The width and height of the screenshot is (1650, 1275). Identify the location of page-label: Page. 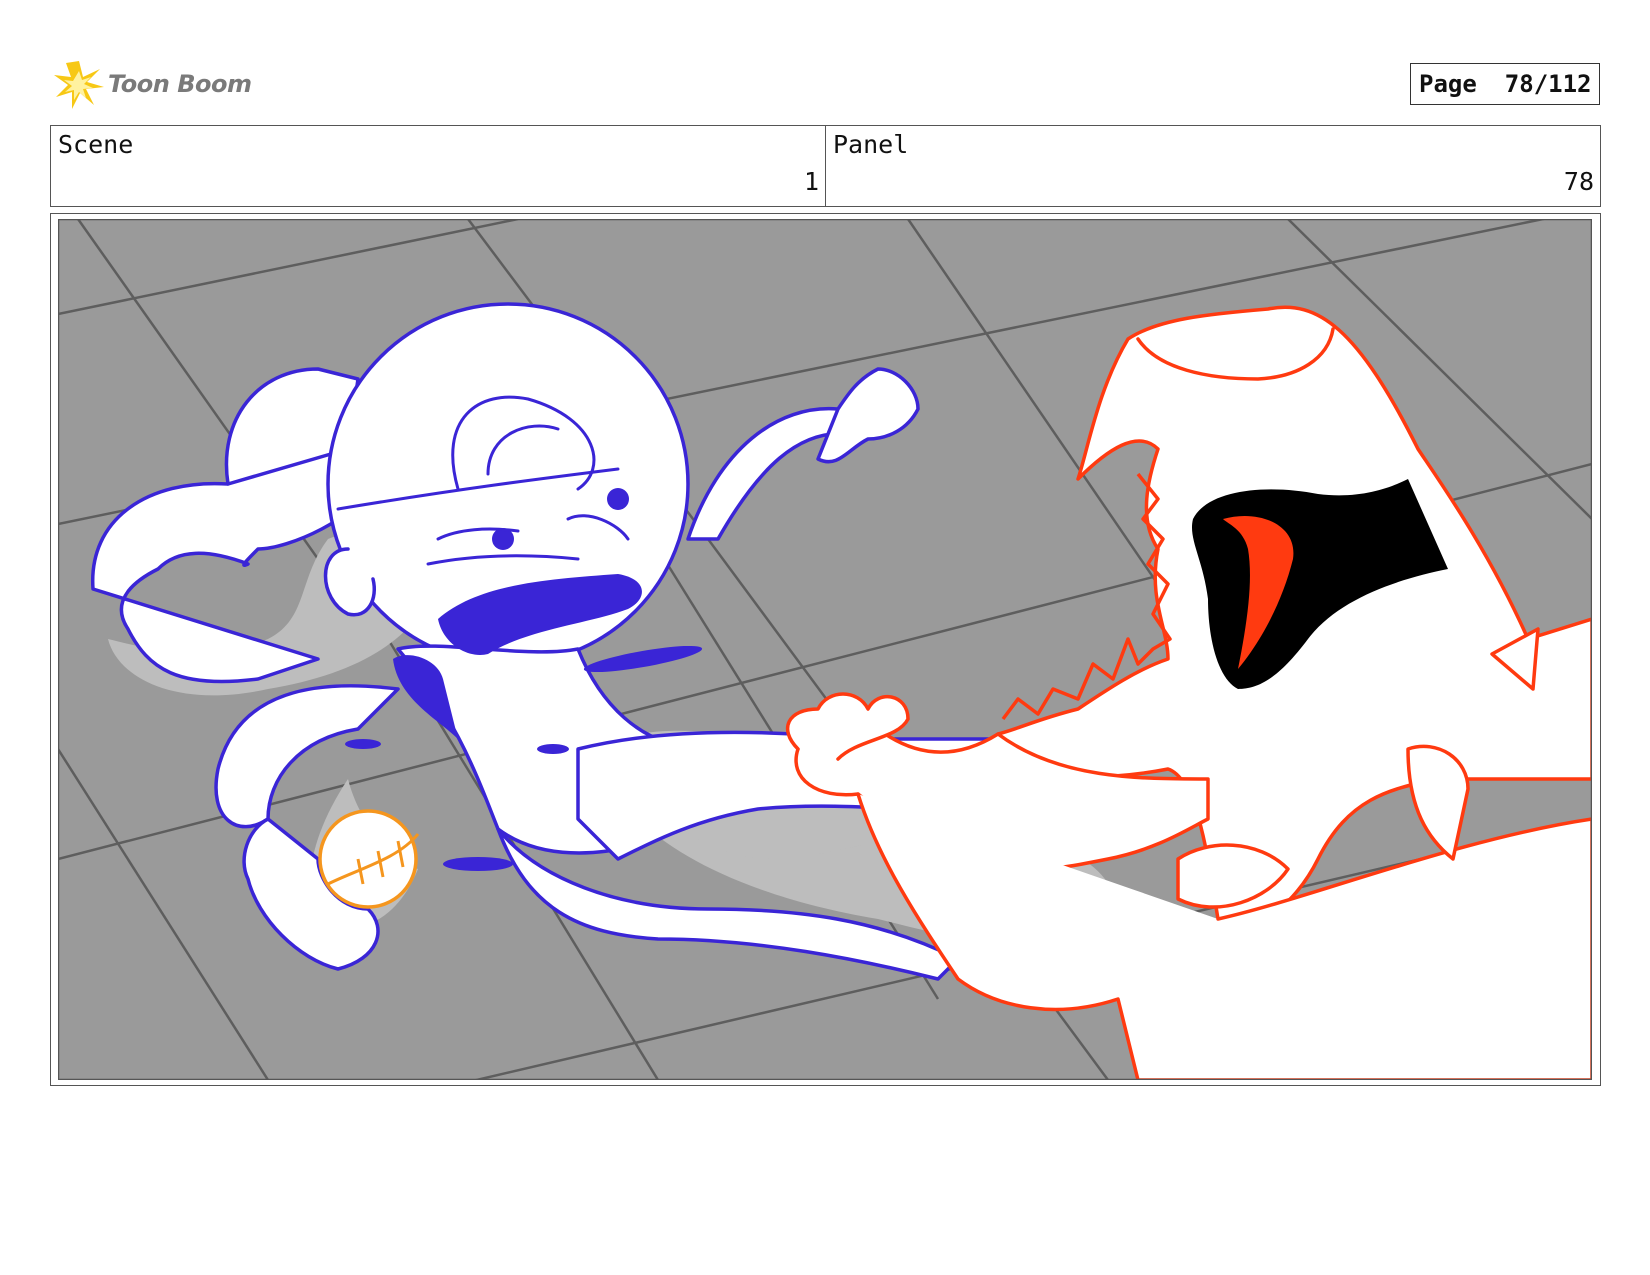
(1448, 84).